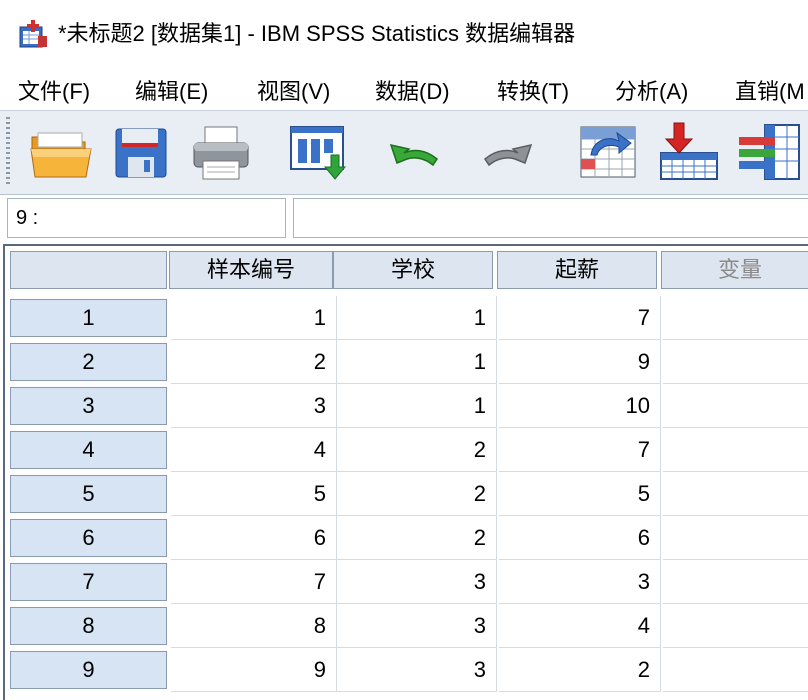 Image resolution: width=808 pixels, height=700 pixels. I want to click on menu-direct-marketing: 直销(M, so click(770, 90).